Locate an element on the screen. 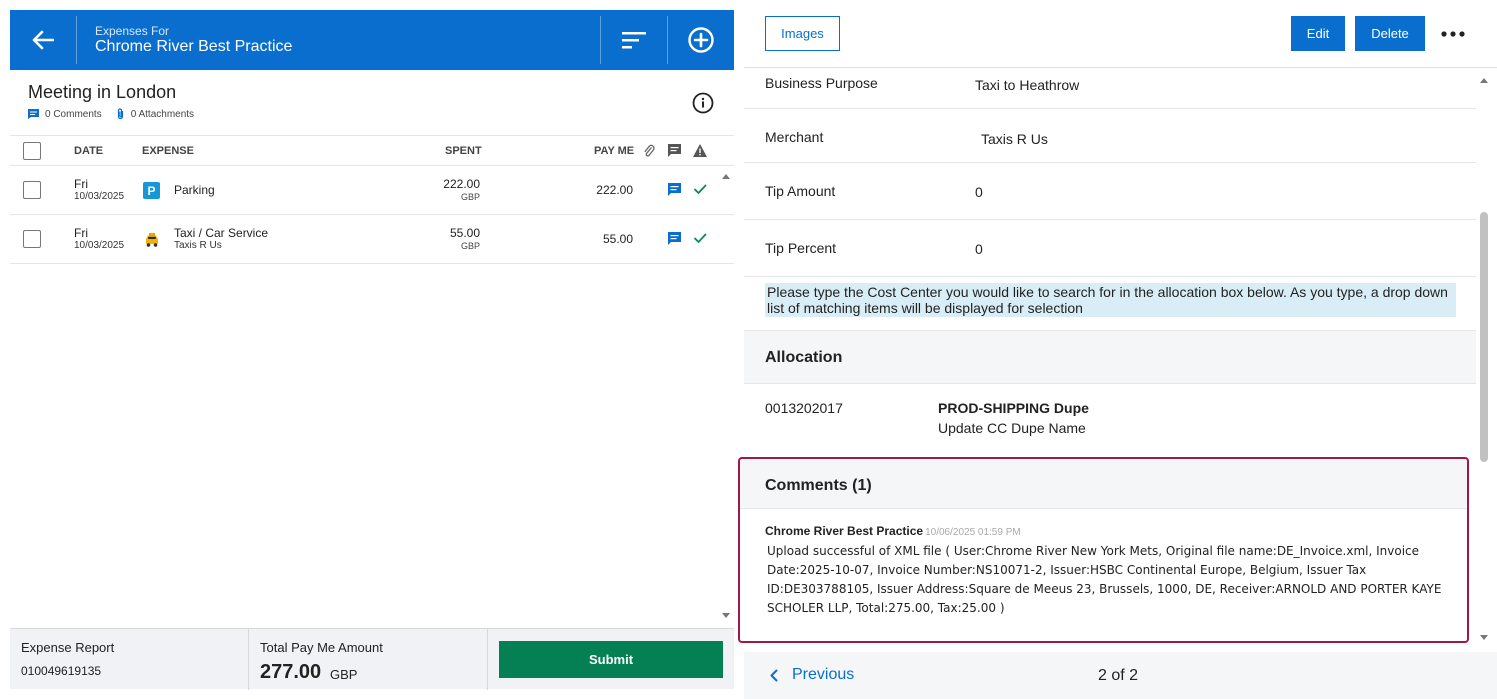  info-icon is located at coordinates (703, 103).